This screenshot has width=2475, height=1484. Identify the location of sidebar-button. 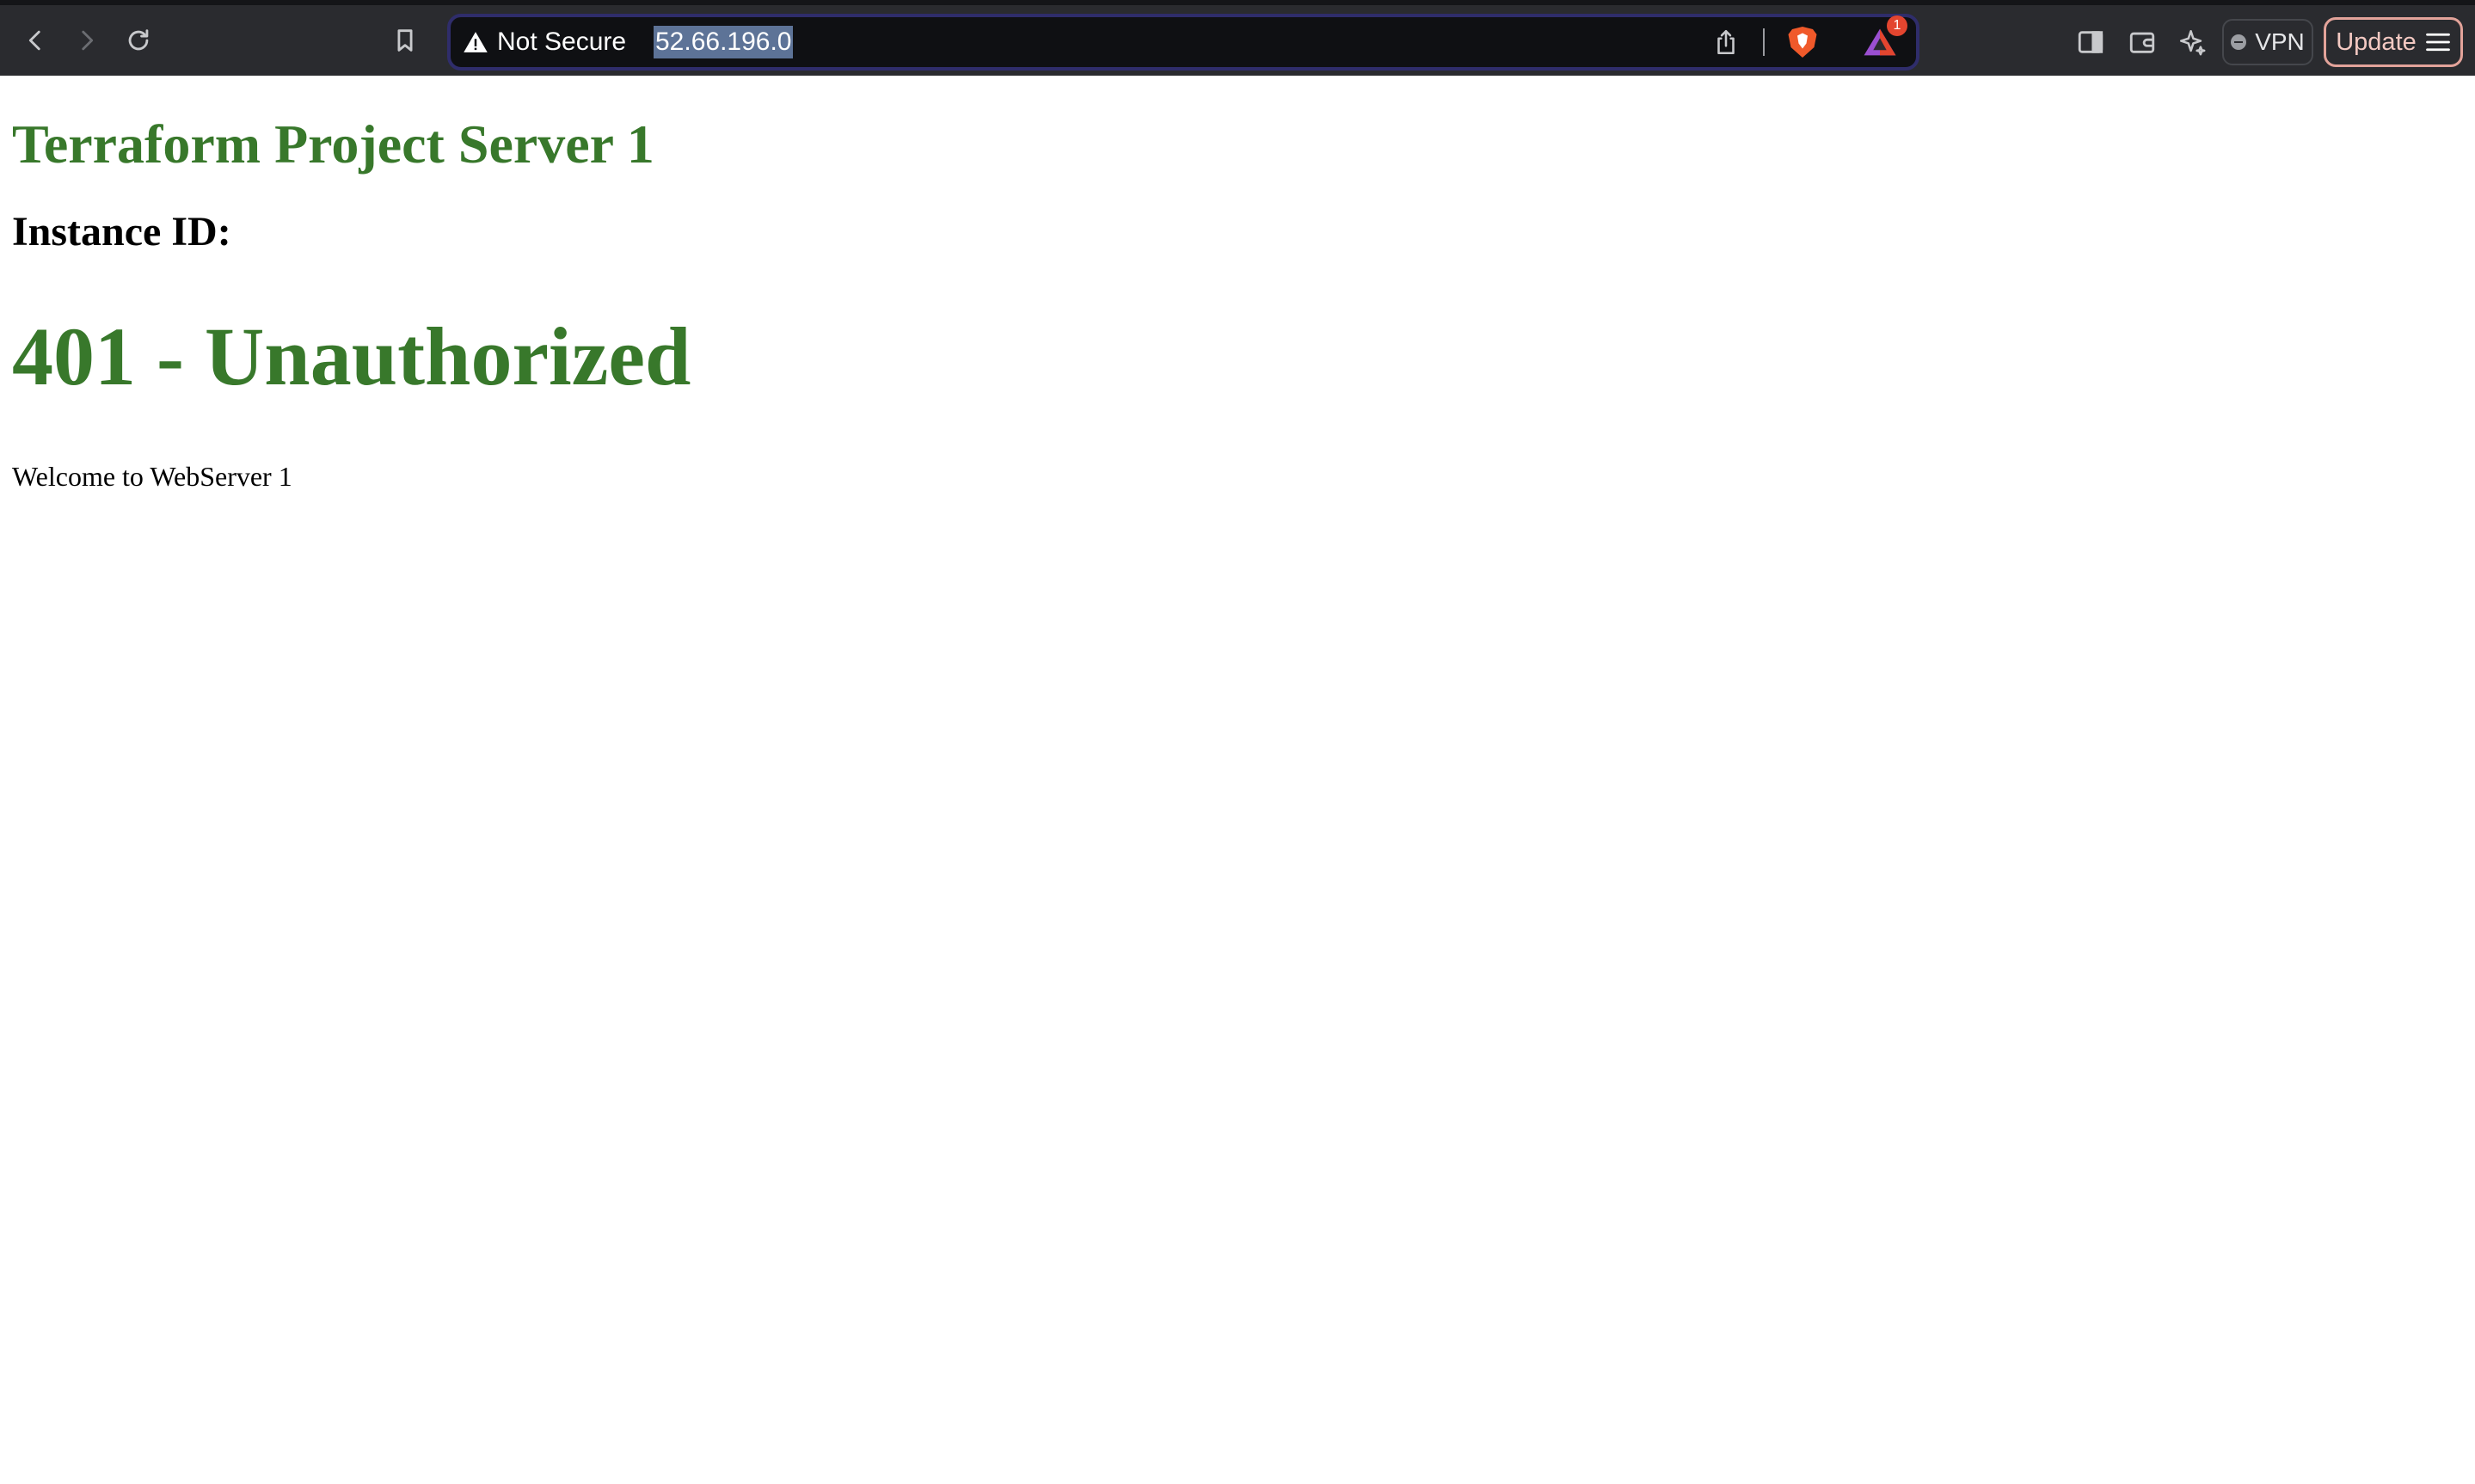
(2090, 42).